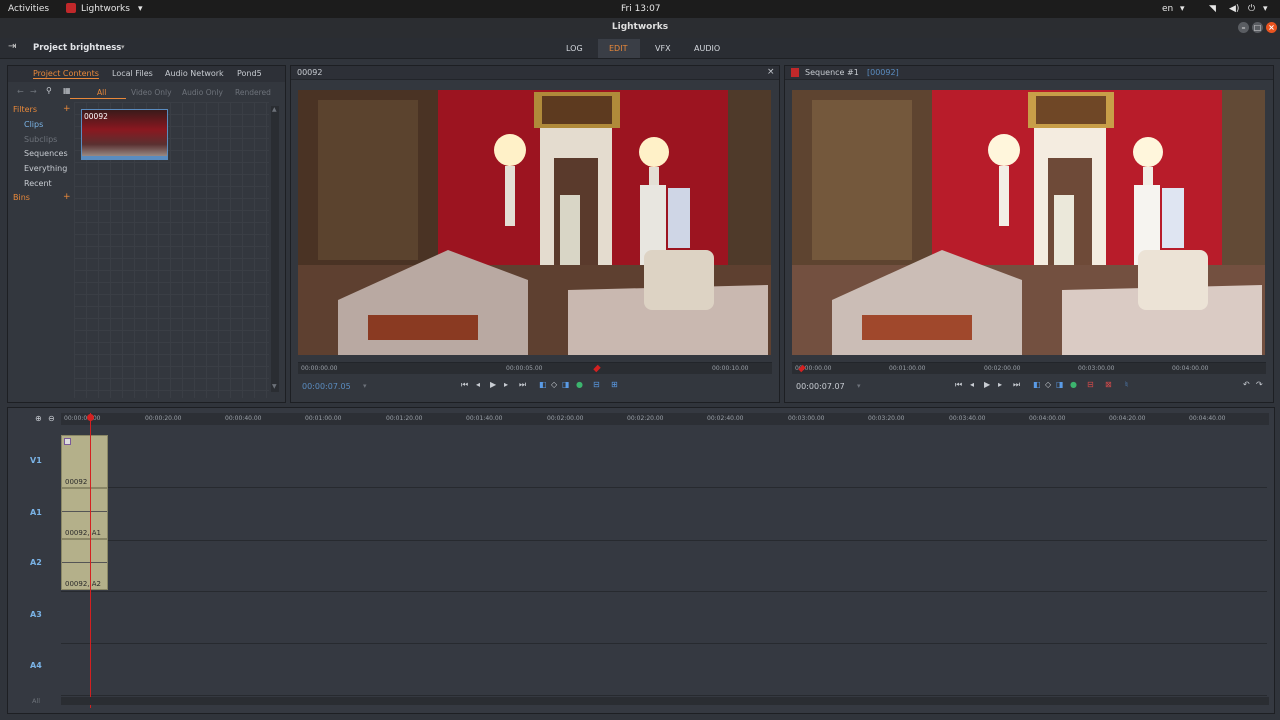 The width and height of the screenshot is (1280, 720). I want to click on tab-audio-network: Audio Network, so click(194, 73).